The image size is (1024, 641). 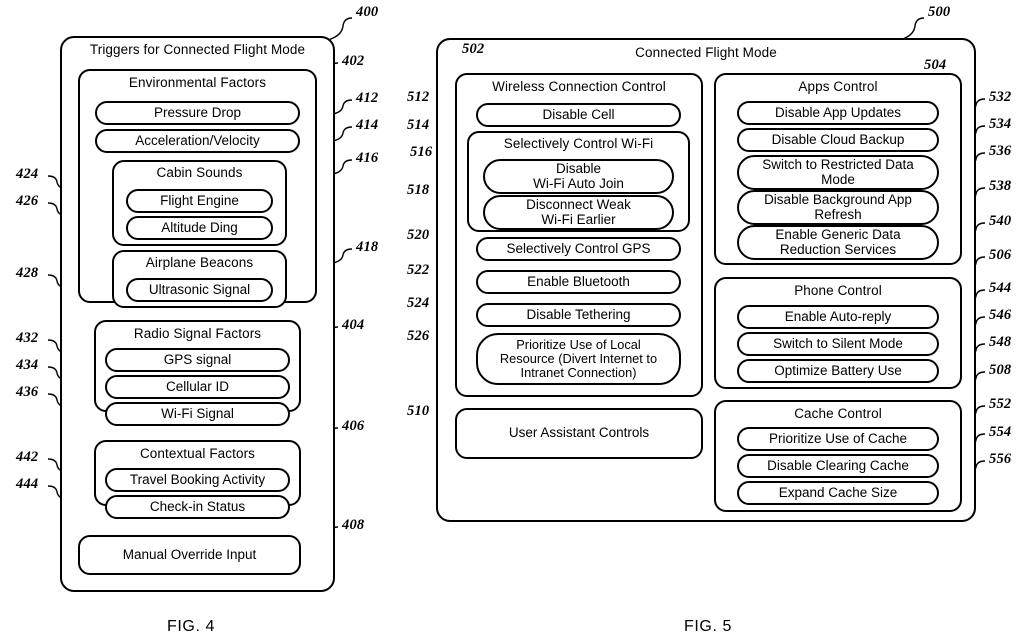 I want to click on item-label: Pressure Drop, so click(x=197, y=112).